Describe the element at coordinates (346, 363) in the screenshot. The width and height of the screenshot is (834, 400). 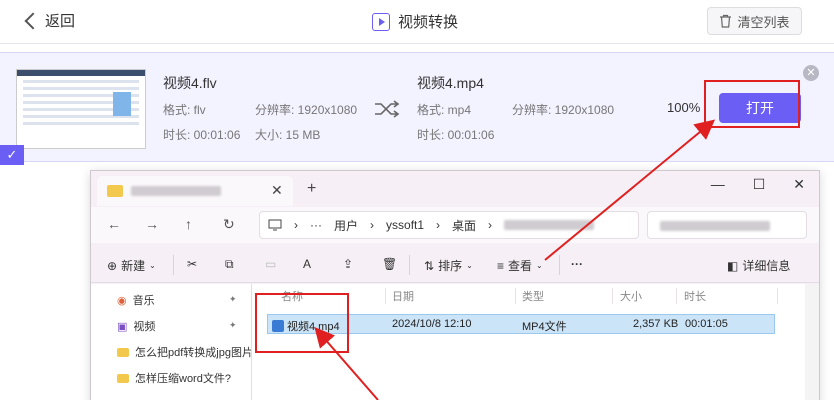
I see `annotation-arrow-to-file` at that location.